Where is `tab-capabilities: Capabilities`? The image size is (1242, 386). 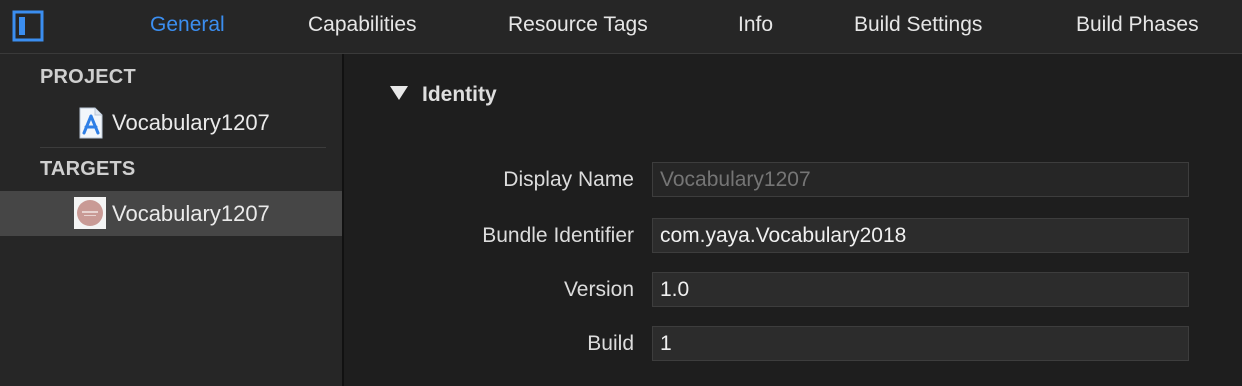
tab-capabilities: Capabilities is located at coordinates (362, 25).